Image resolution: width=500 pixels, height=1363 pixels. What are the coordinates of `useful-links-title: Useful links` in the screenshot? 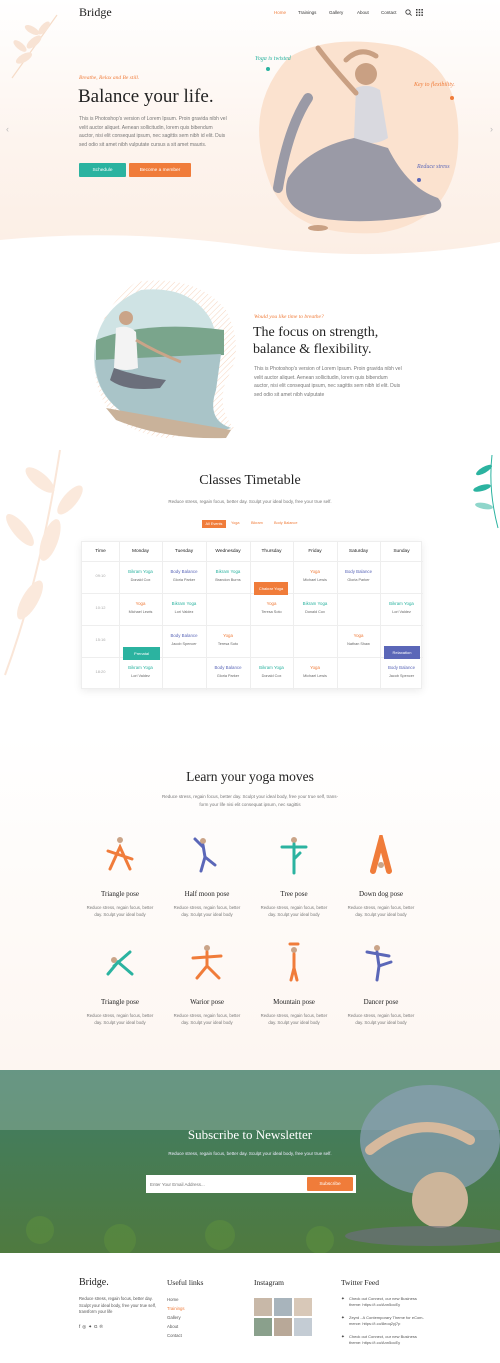 It's located at (185, 1282).